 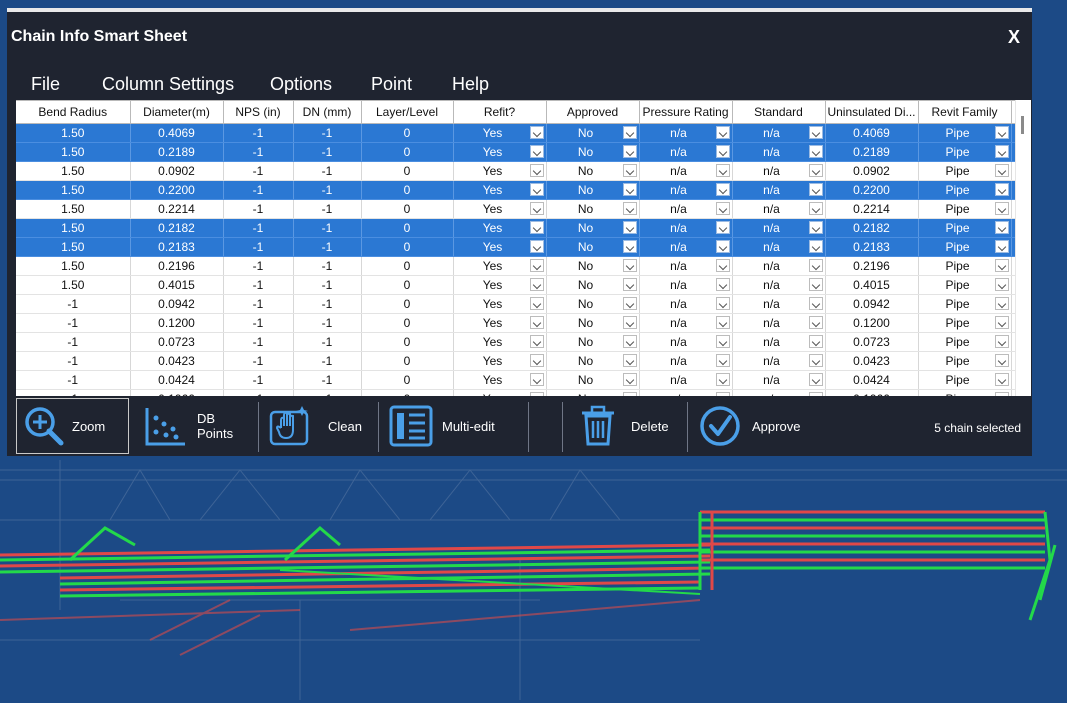 I want to click on table-row: -1 0.0942 -1 -1 0 Yes No n/a n/a 0.0942 Pipe, so click(x=522, y=304).